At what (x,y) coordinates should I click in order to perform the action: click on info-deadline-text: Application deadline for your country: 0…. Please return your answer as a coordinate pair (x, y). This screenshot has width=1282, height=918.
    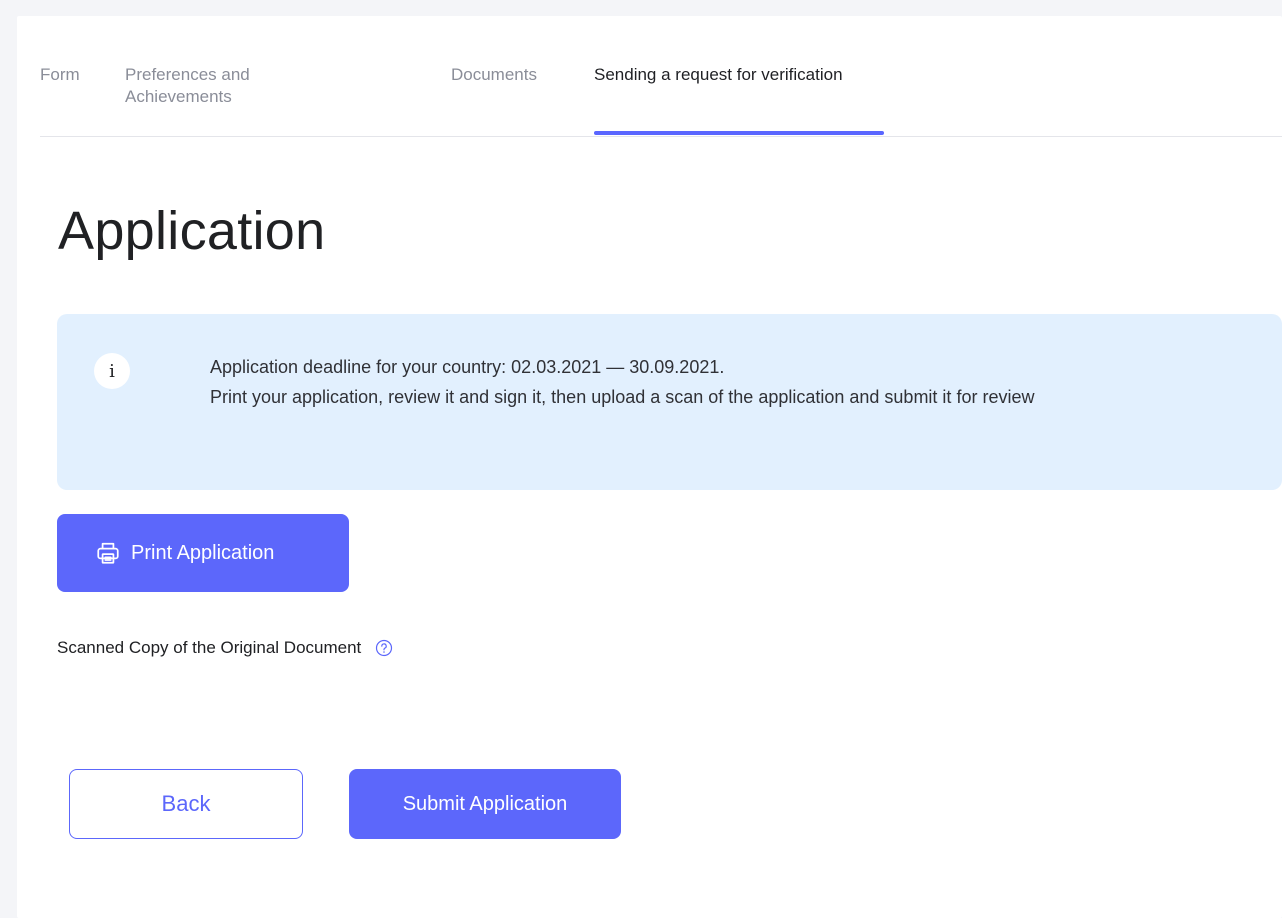
    Looking at the image, I should click on (467, 367).